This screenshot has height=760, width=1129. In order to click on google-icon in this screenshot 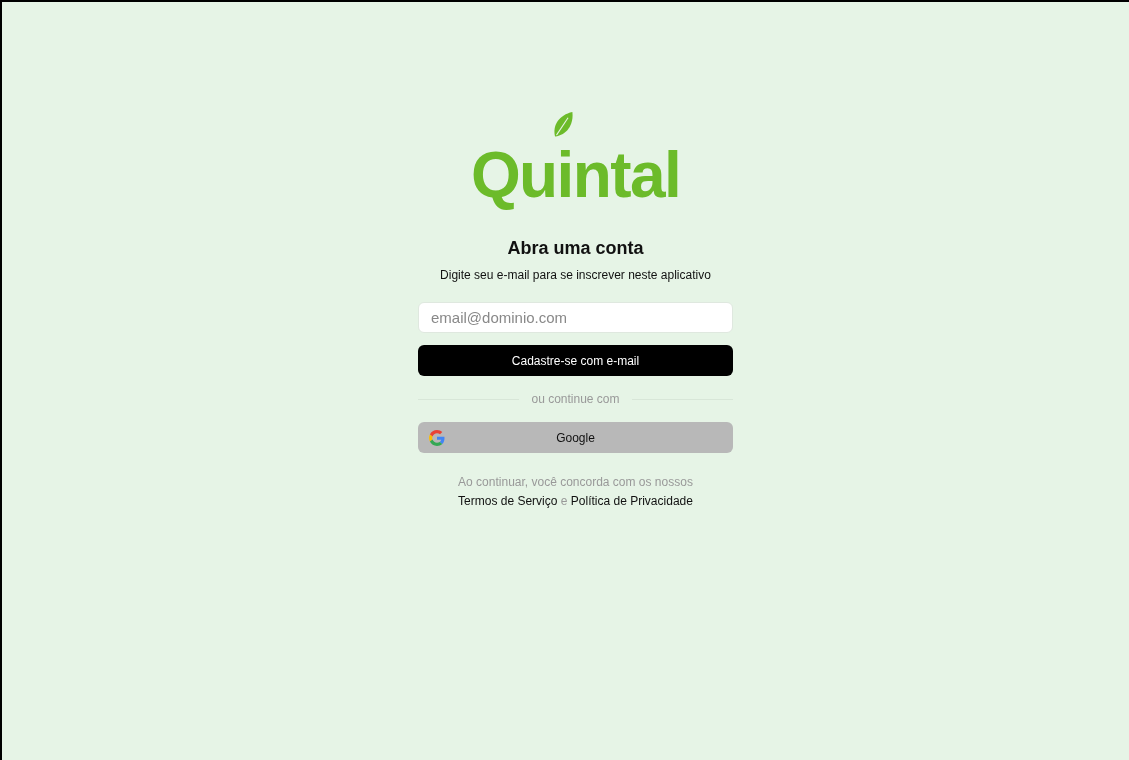, I will do `click(437, 438)`.